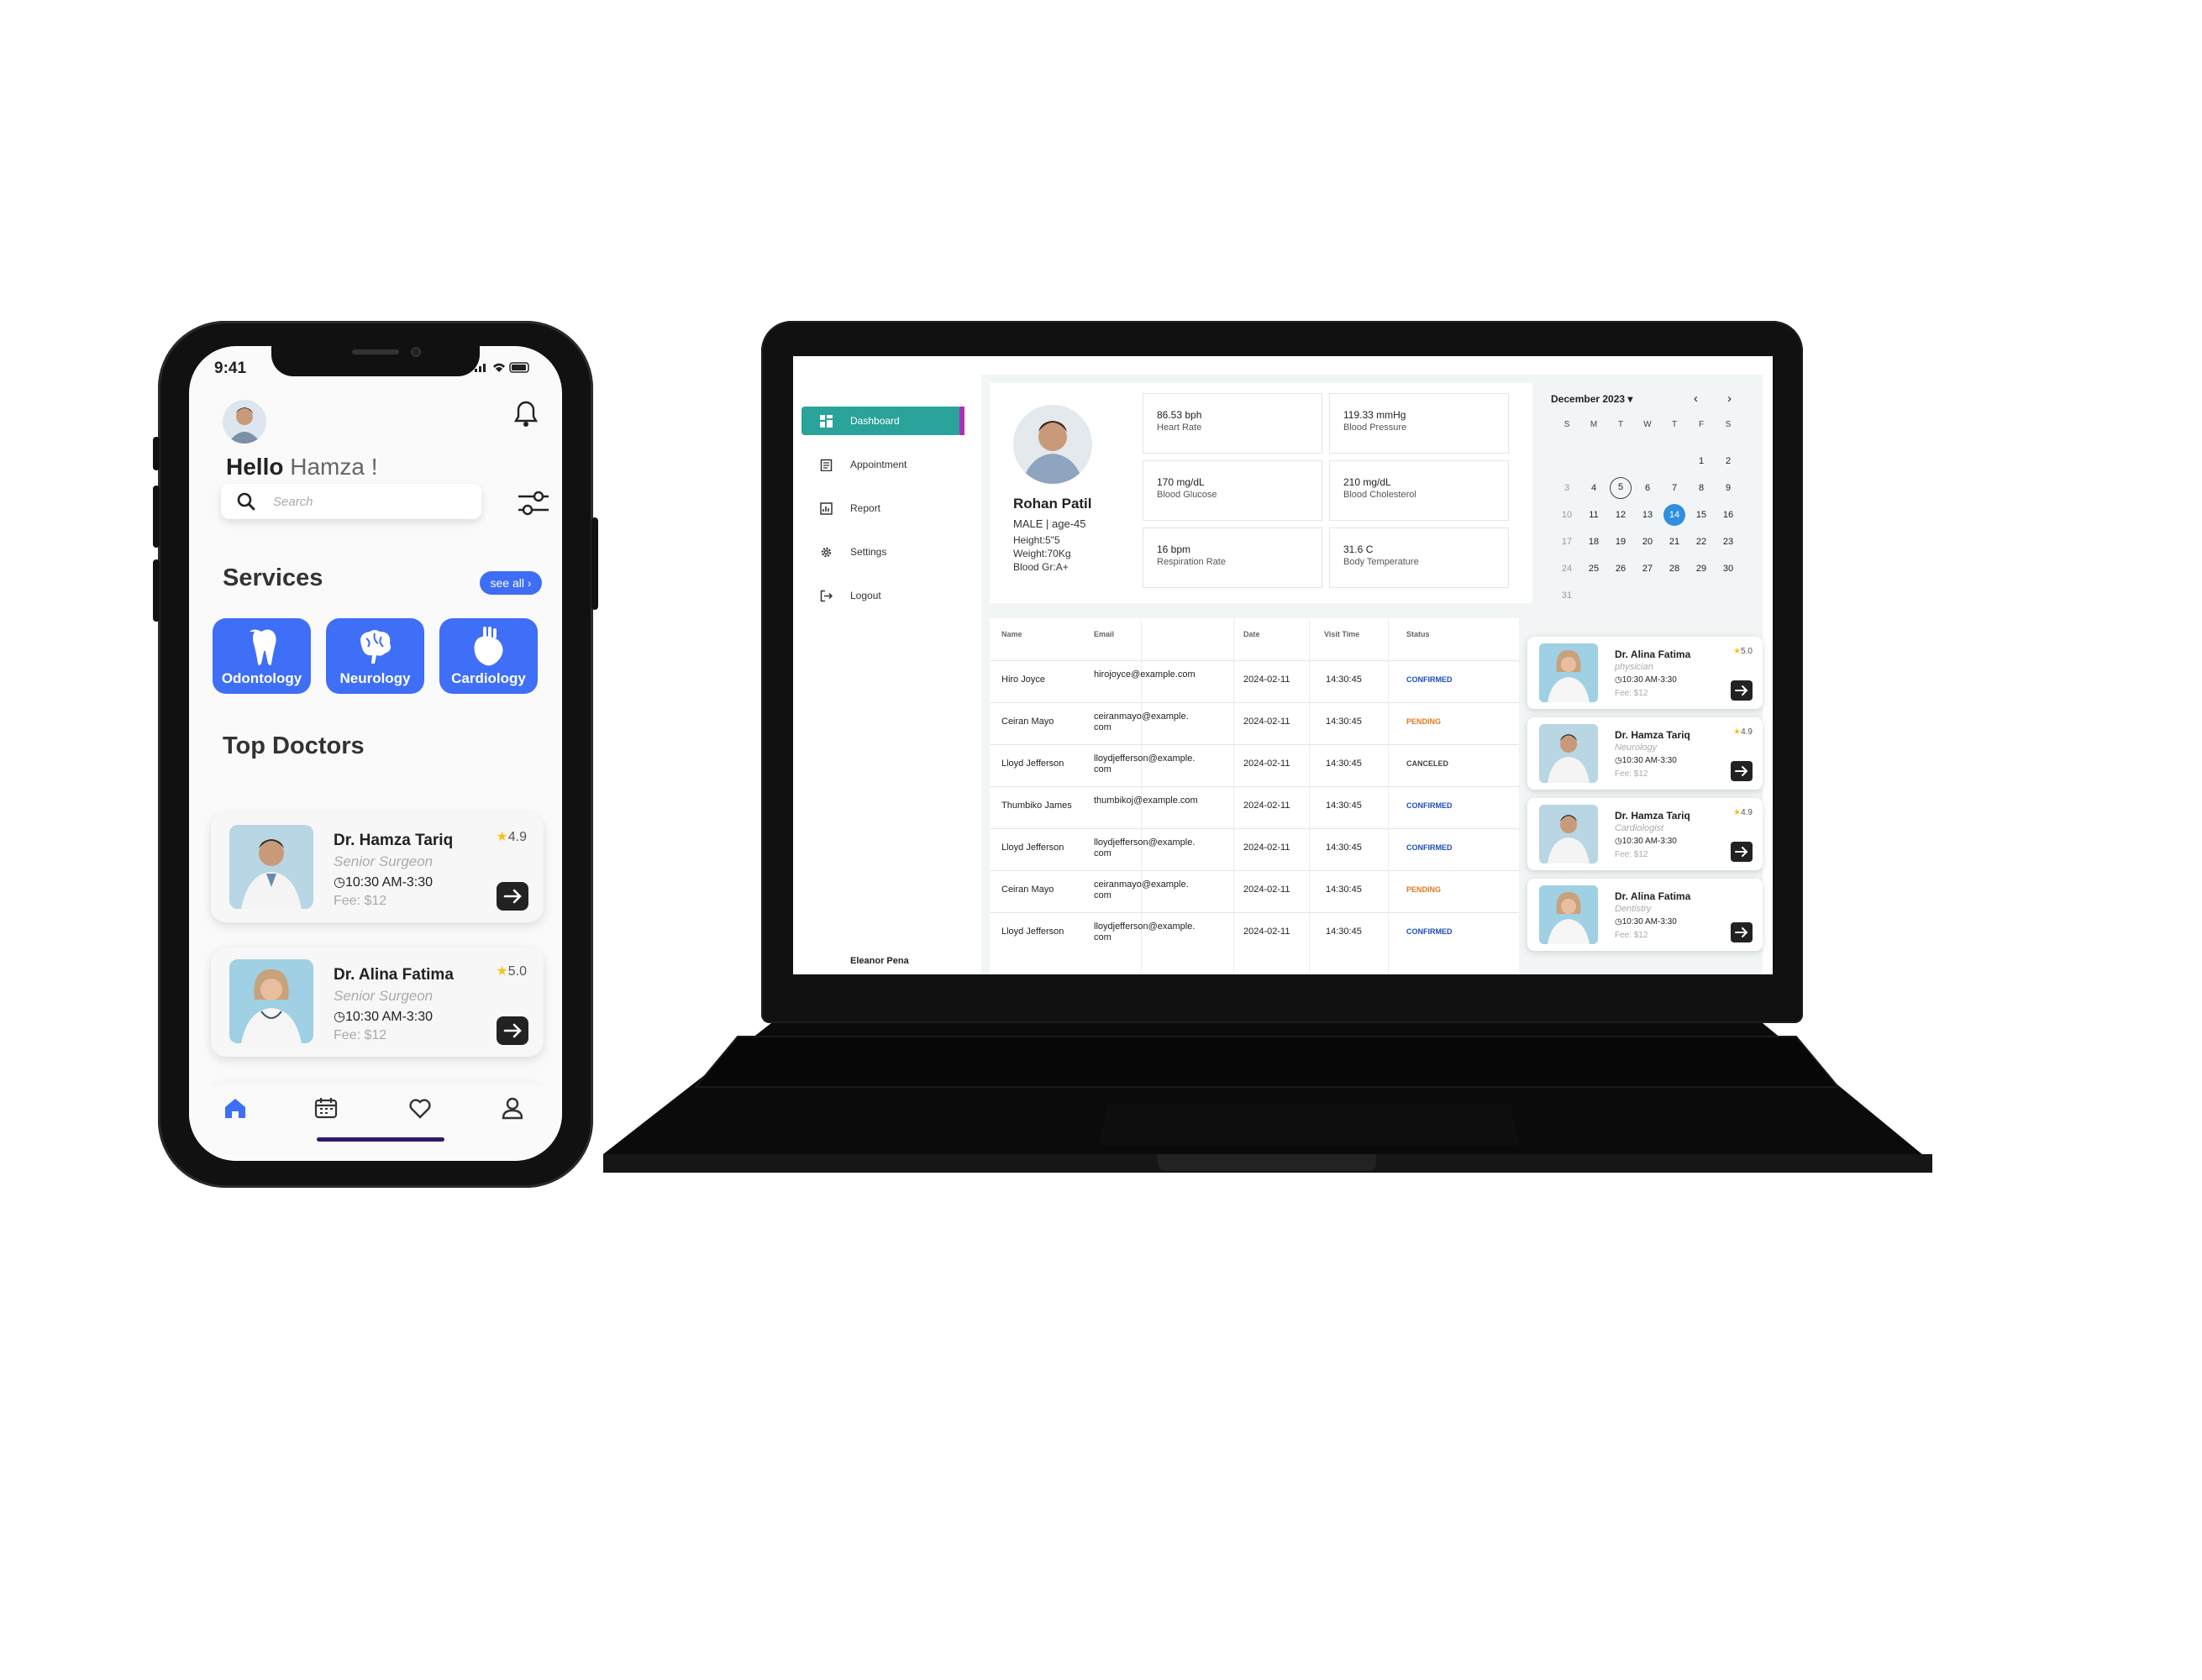 This screenshot has width=2202, height=1680. Describe the element at coordinates (507, 583) in the screenshot. I see `see-all-label: see all` at that location.